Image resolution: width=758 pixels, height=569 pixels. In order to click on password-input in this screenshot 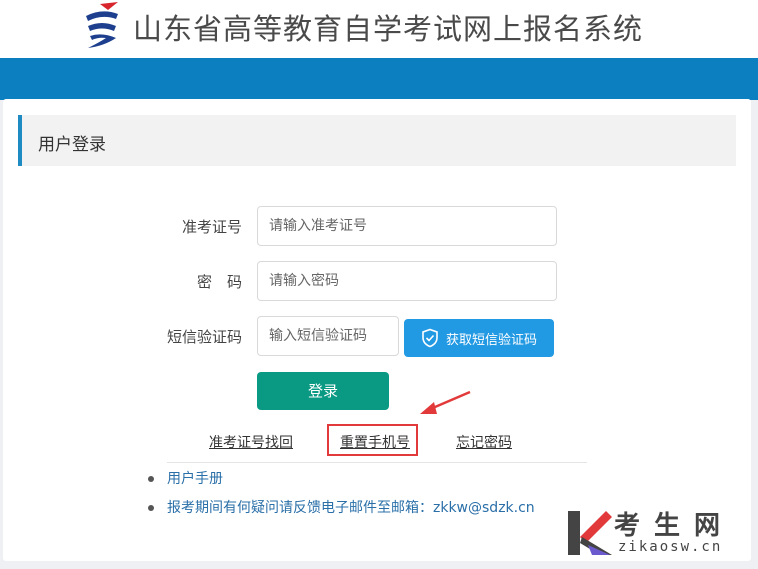, I will do `click(407, 281)`.